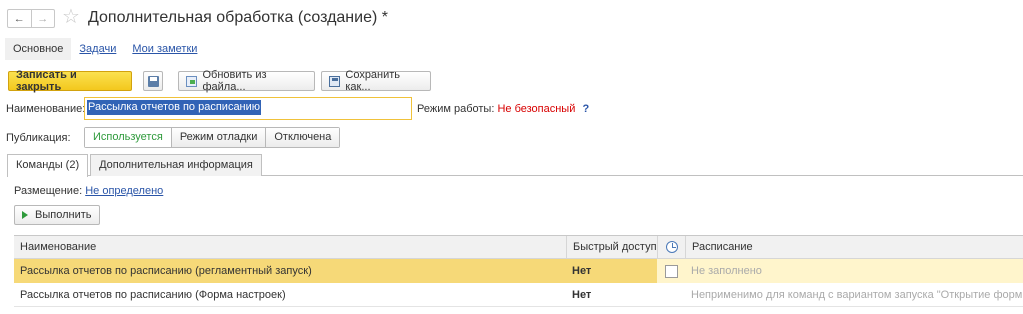 The image size is (1023, 314). Describe the element at coordinates (25, 215) in the screenshot. I see `play-icon` at that location.